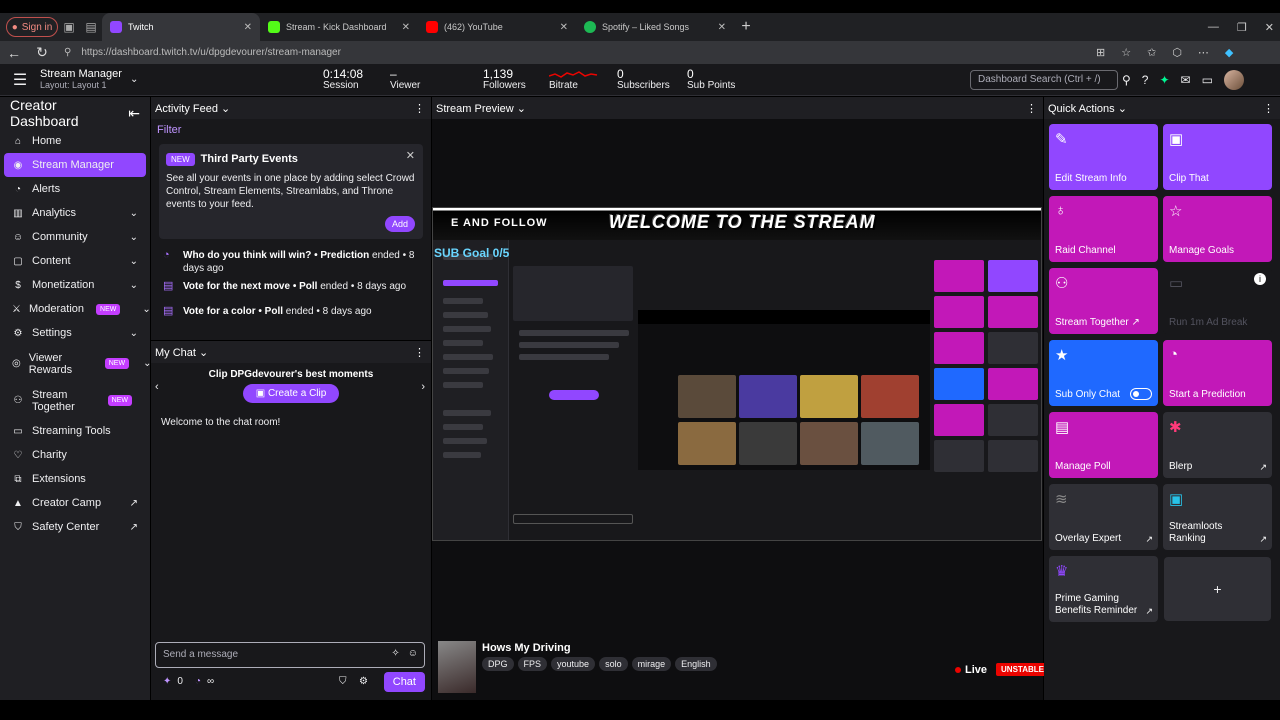 This screenshot has height=720, width=1280. Describe the element at coordinates (181, 27) in the screenshot. I see `browser-tab-twitch: Twitch ✕` at that location.